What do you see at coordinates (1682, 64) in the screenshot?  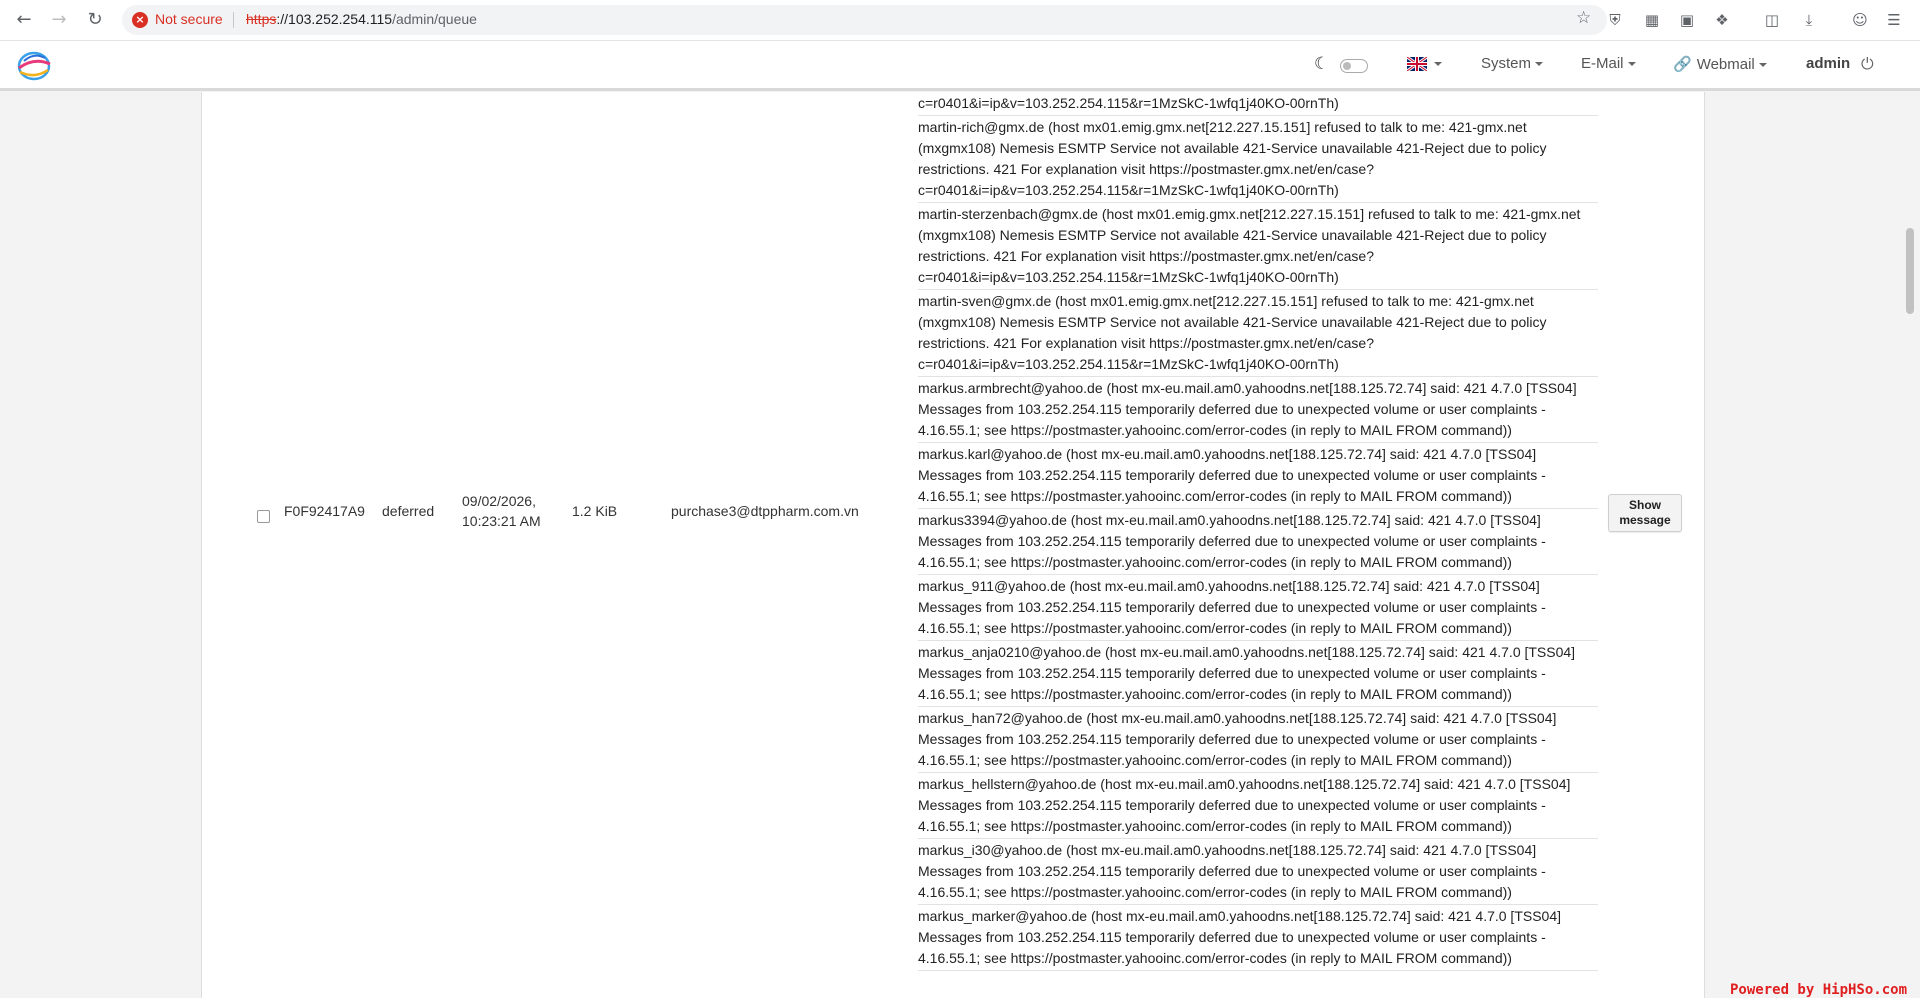 I see `link-icon: 🔗` at bounding box center [1682, 64].